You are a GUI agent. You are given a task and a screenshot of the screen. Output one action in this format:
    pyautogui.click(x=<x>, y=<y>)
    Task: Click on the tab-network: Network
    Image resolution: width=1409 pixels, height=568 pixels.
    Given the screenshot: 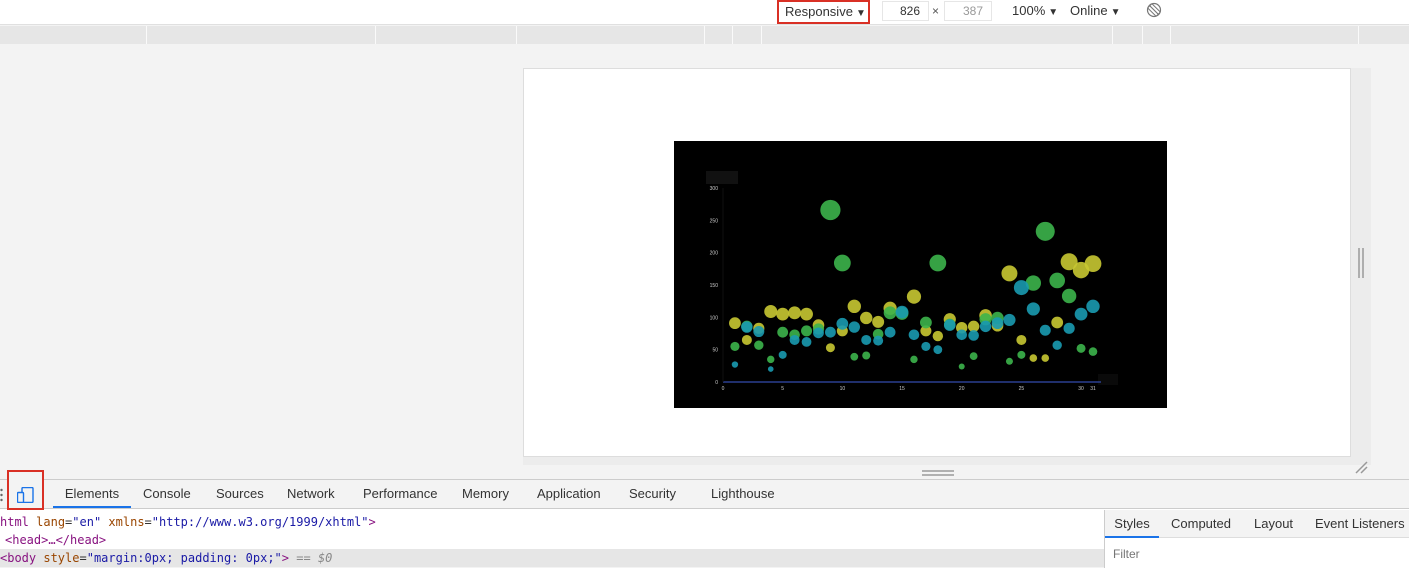 What is the action you would take?
    pyautogui.click(x=311, y=494)
    